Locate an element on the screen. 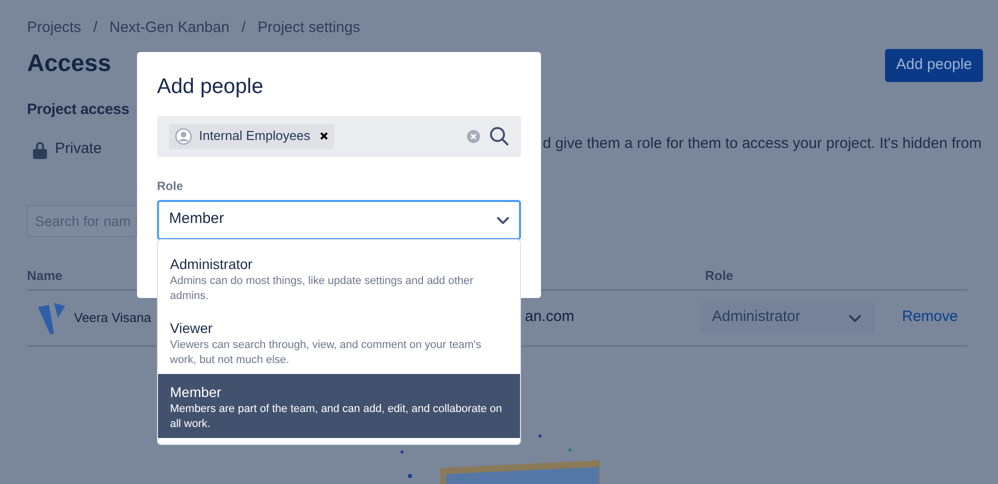  access-description: d give them a role for them to access your project. It's hidden from is located at coordinates (762, 144).